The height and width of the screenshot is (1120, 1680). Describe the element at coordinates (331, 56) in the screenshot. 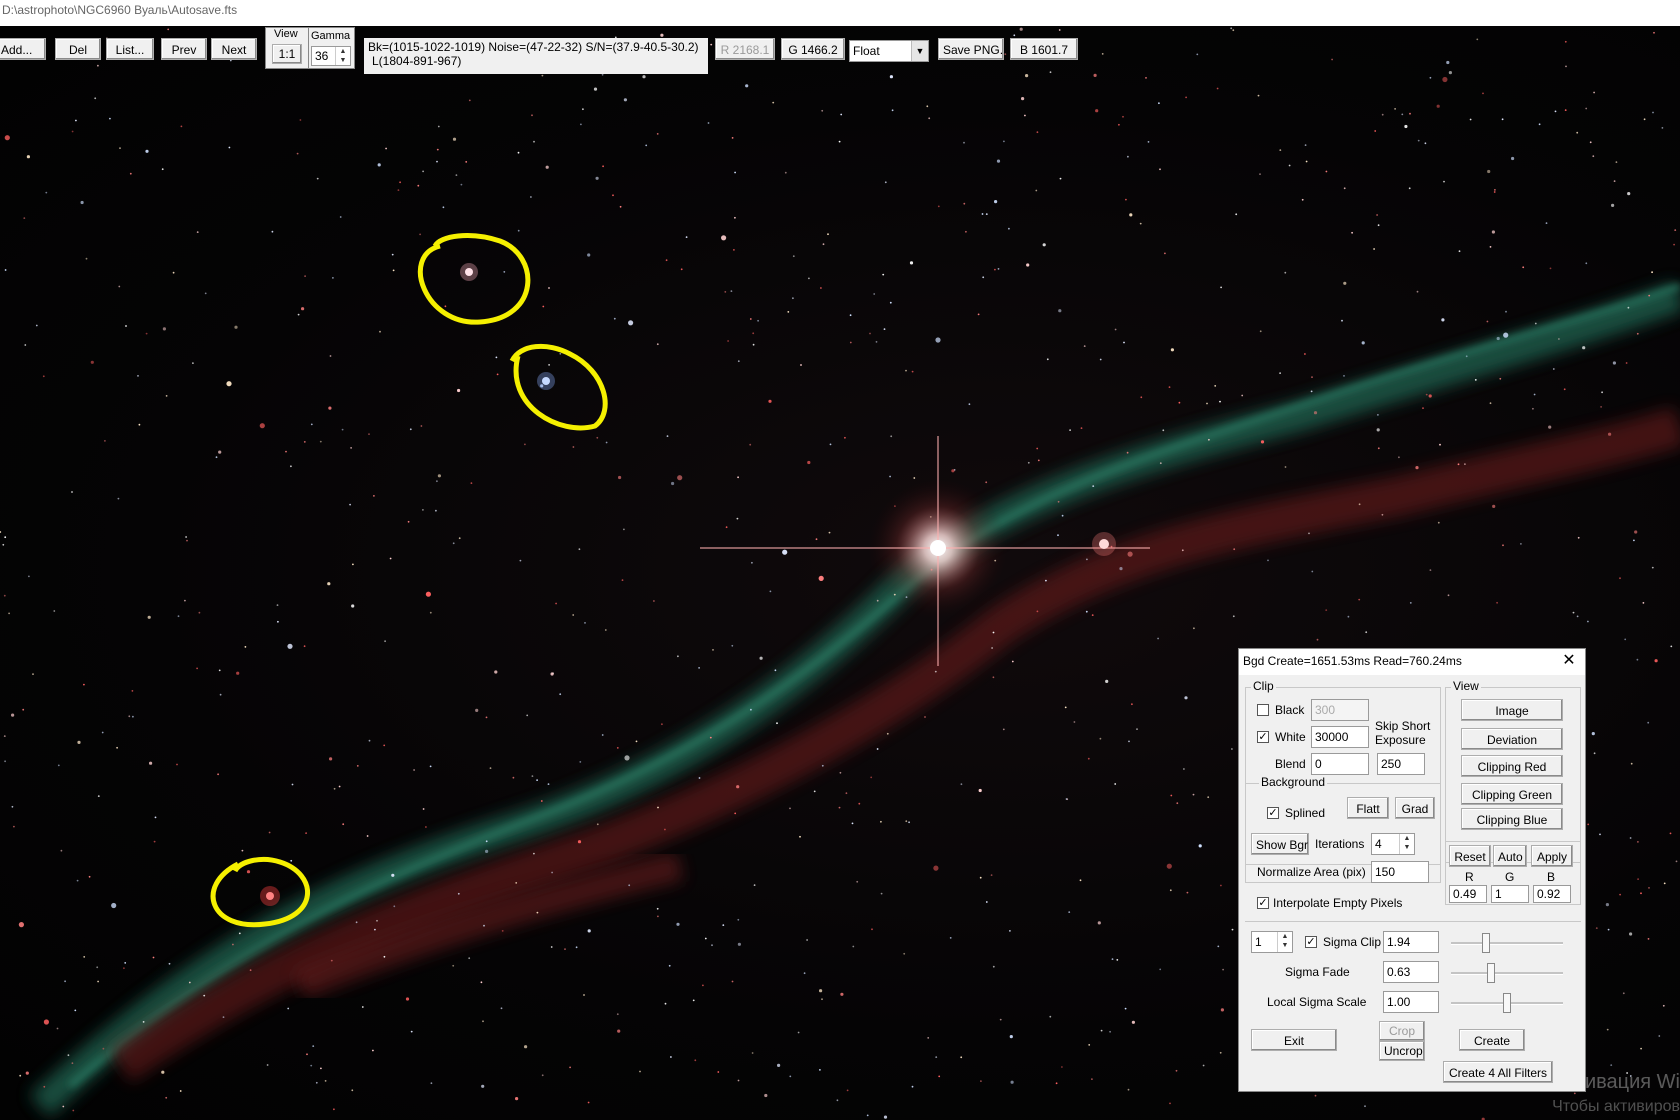

I see `gamma-input: 36 ▲ ▼` at that location.